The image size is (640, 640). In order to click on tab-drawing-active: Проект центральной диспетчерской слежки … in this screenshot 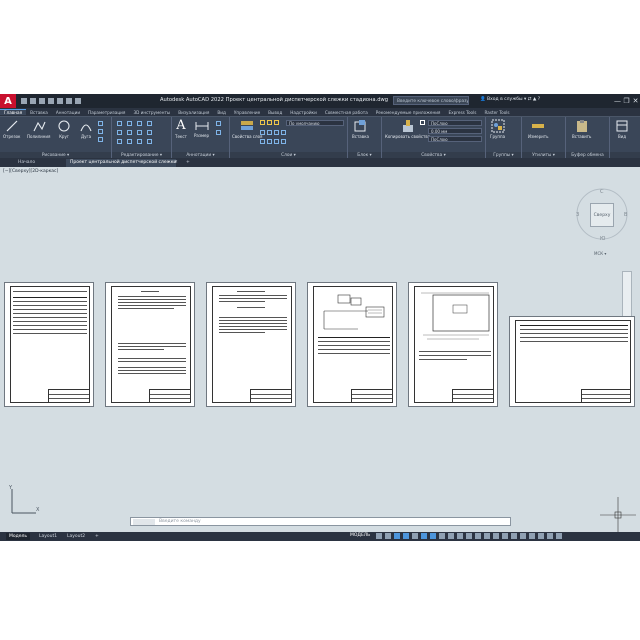, I will do `click(121, 163)`.